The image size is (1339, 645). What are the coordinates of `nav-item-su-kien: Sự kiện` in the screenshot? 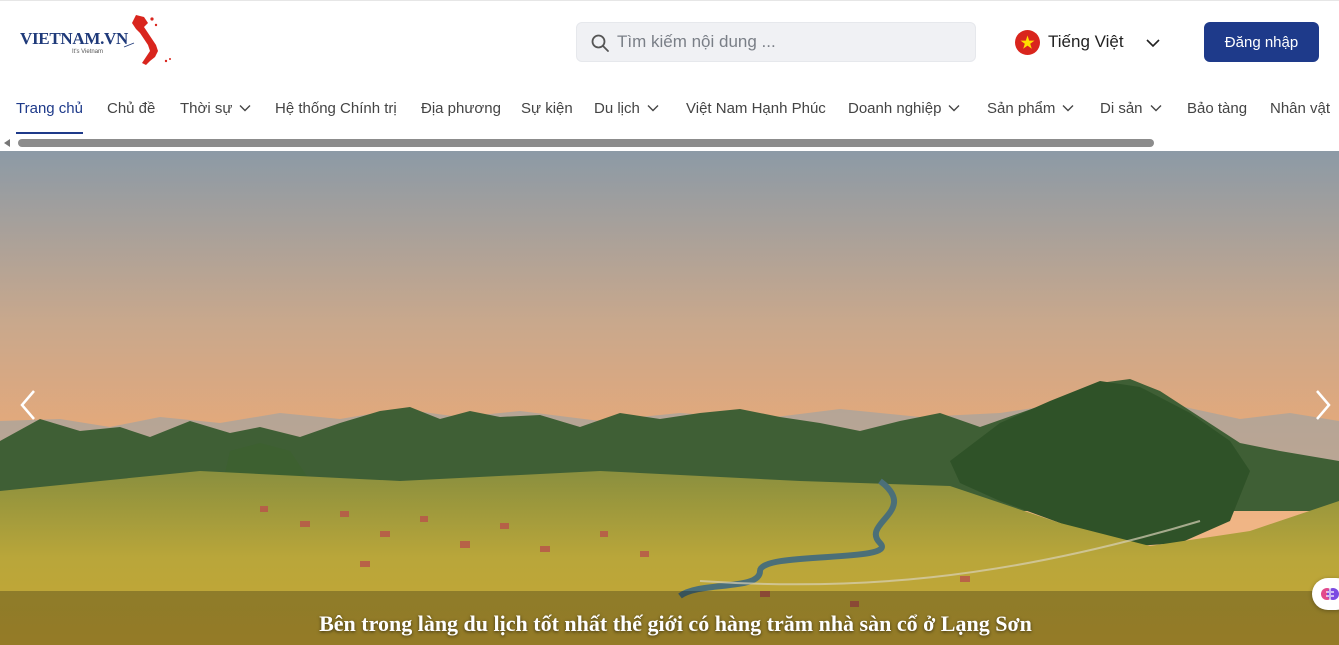 It's located at (547, 118).